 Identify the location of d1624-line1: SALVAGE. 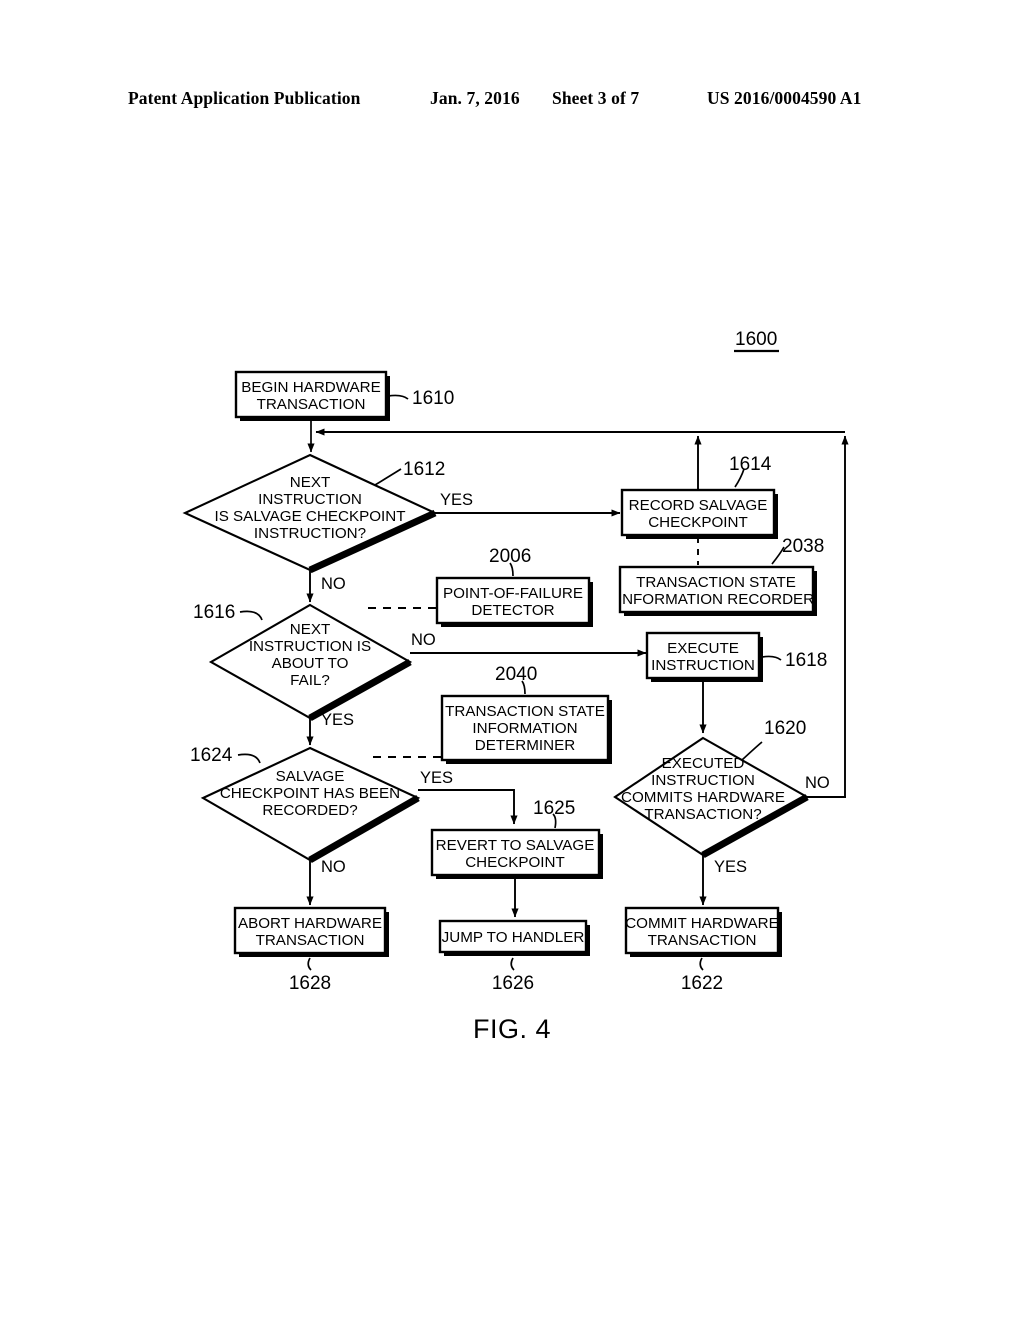
(310, 776).